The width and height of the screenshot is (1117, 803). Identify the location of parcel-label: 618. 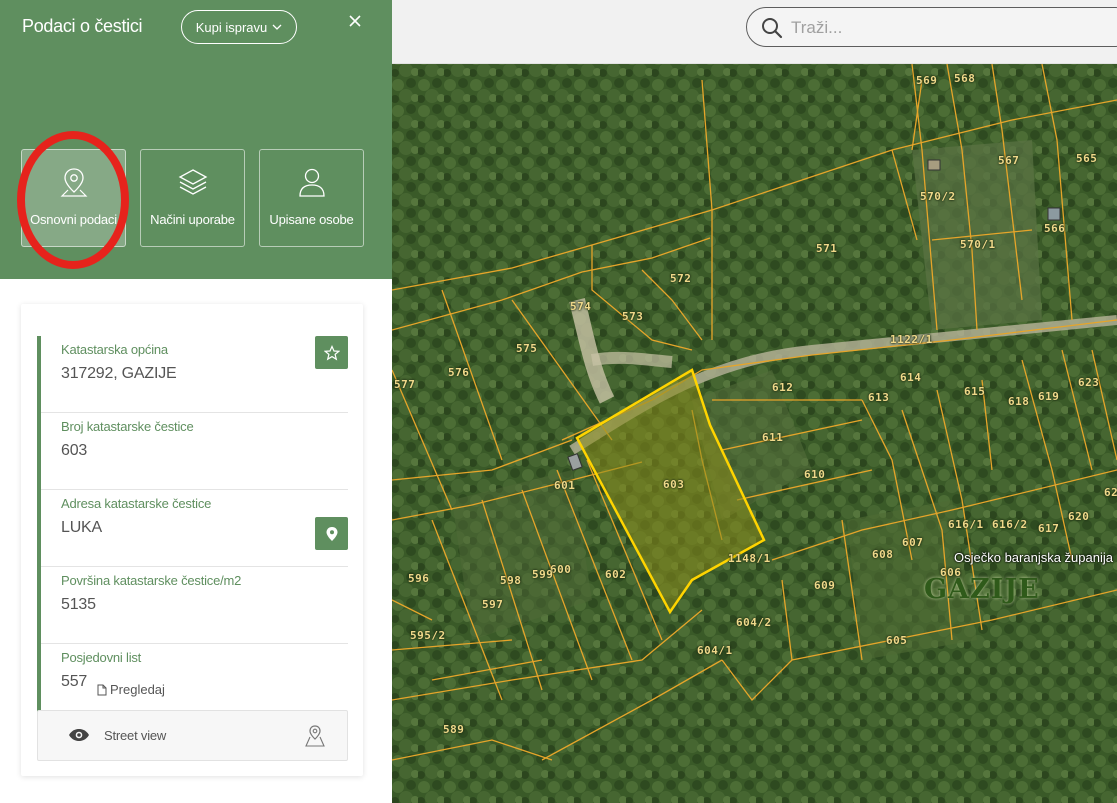
(1019, 401).